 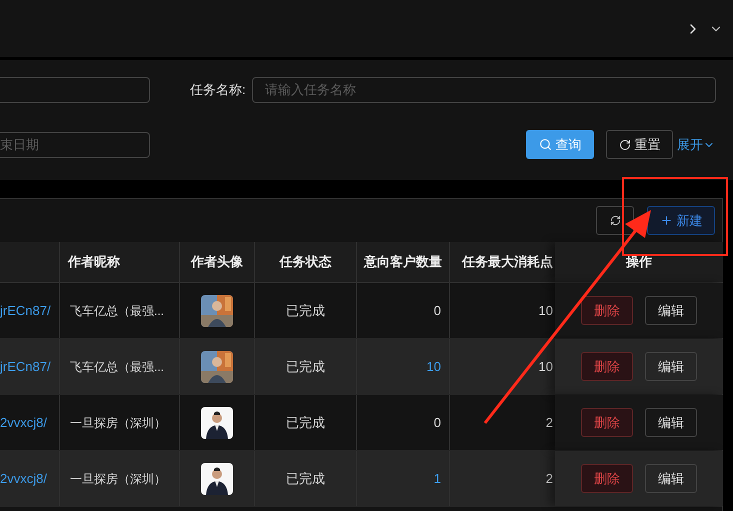 I want to click on count-link: 1, so click(x=437, y=478).